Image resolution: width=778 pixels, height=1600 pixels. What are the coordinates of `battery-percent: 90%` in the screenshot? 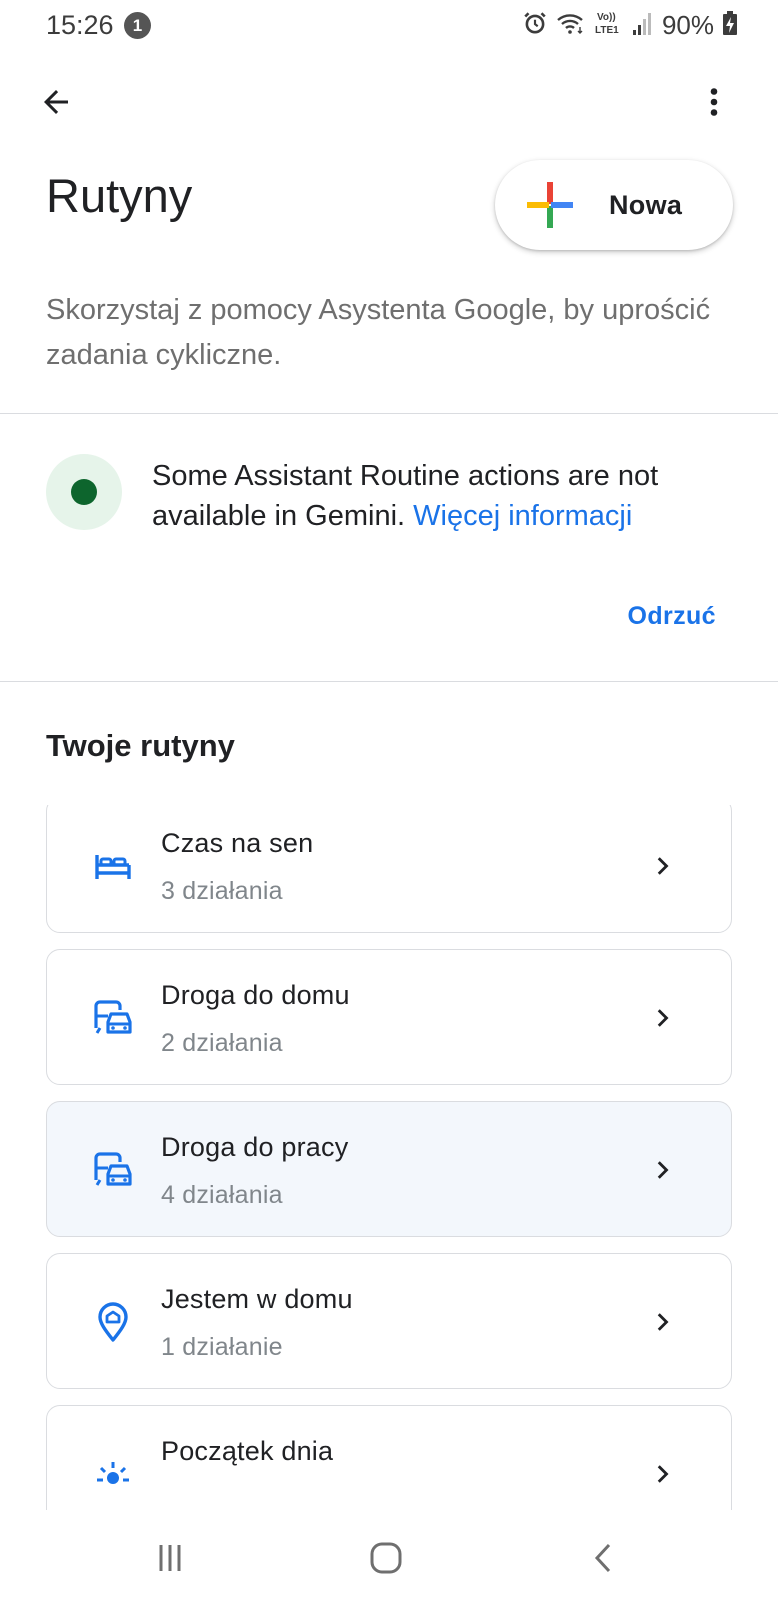 It's located at (687, 24).